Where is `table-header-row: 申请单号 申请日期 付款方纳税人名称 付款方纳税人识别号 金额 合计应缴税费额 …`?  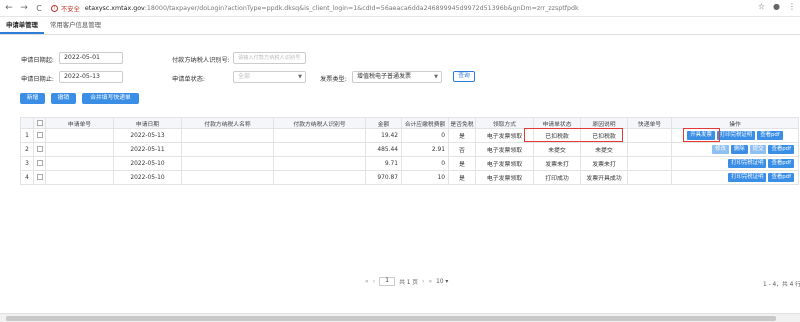 table-header-row: 申请单号 申请日期 付款方纳税人名称 付款方纳税人识别号 金额 合计应缴税费额 … is located at coordinates (409, 123).